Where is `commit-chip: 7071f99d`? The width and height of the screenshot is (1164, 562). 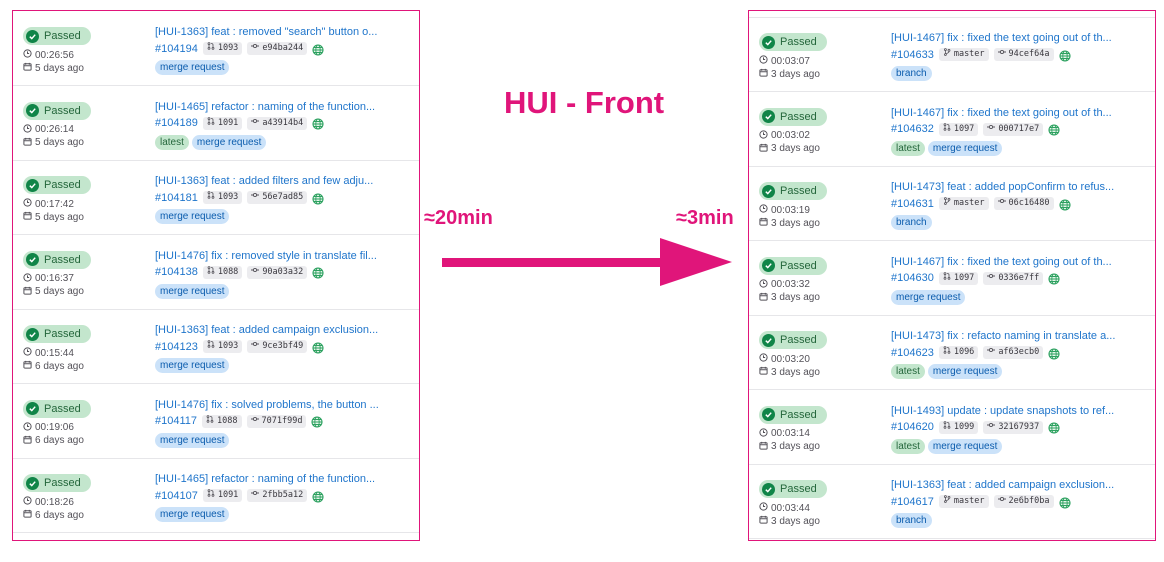
commit-chip: 7071f99d is located at coordinates (276, 421).